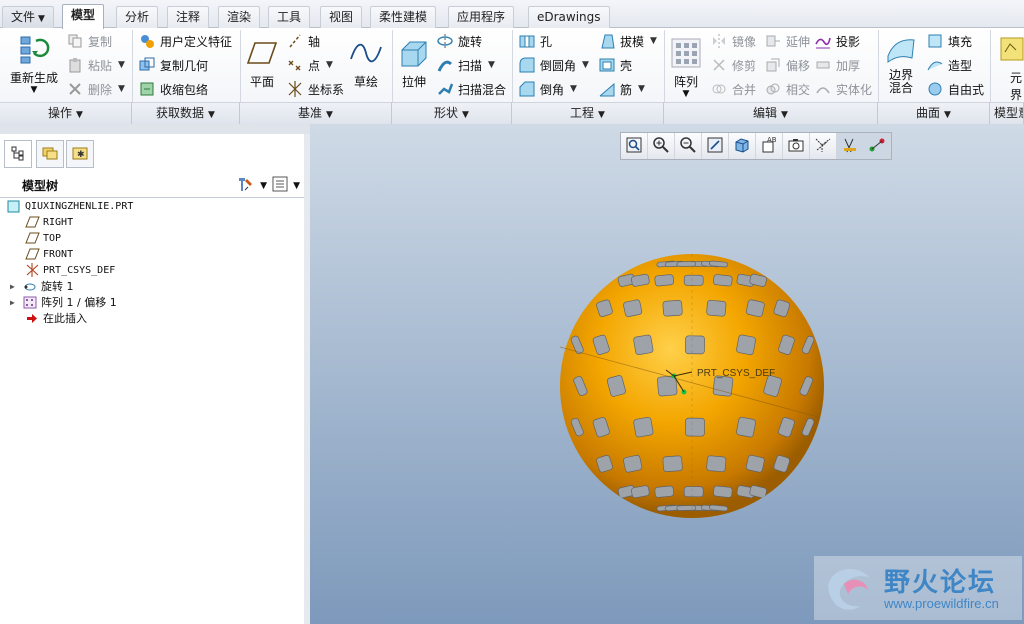 Image resolution: width=1024 pixels, height=624 pixels. Describe the element at coordinates (188, 17) in the screenshot. I see `tab-annotate: 注释` at that location.